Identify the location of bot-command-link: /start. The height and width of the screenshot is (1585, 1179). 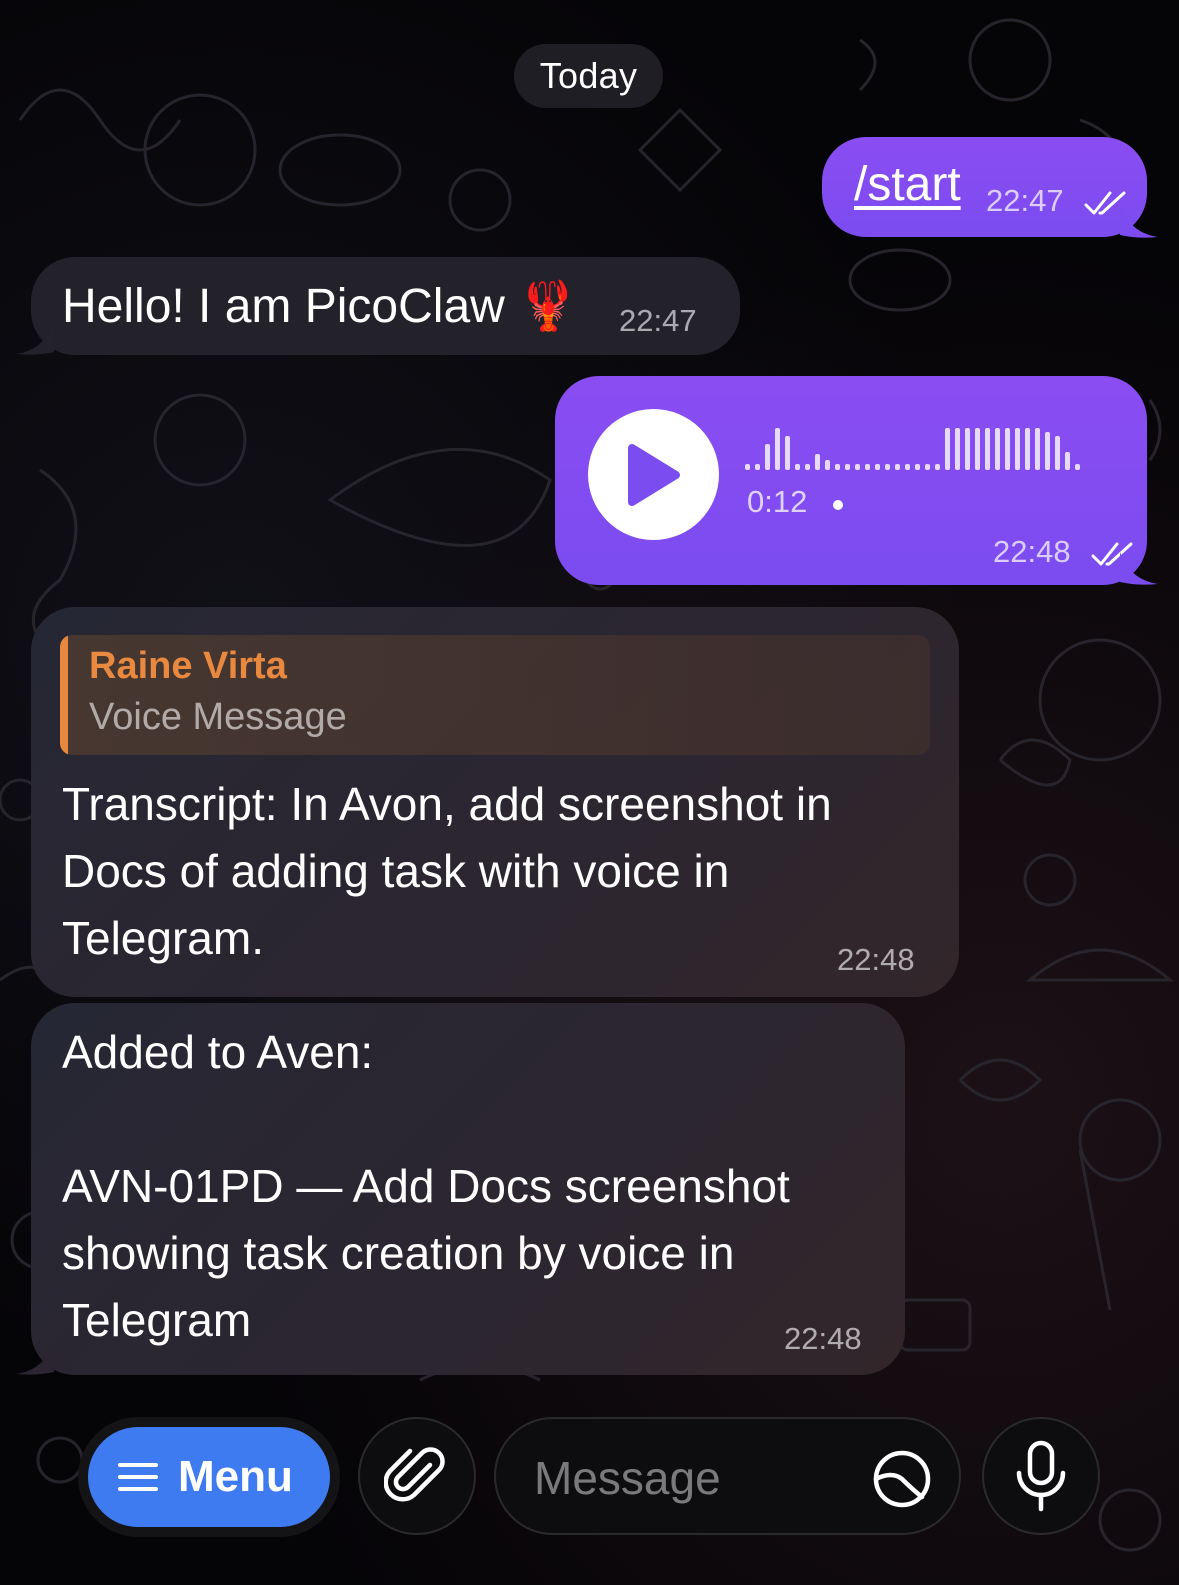
(907, 184).